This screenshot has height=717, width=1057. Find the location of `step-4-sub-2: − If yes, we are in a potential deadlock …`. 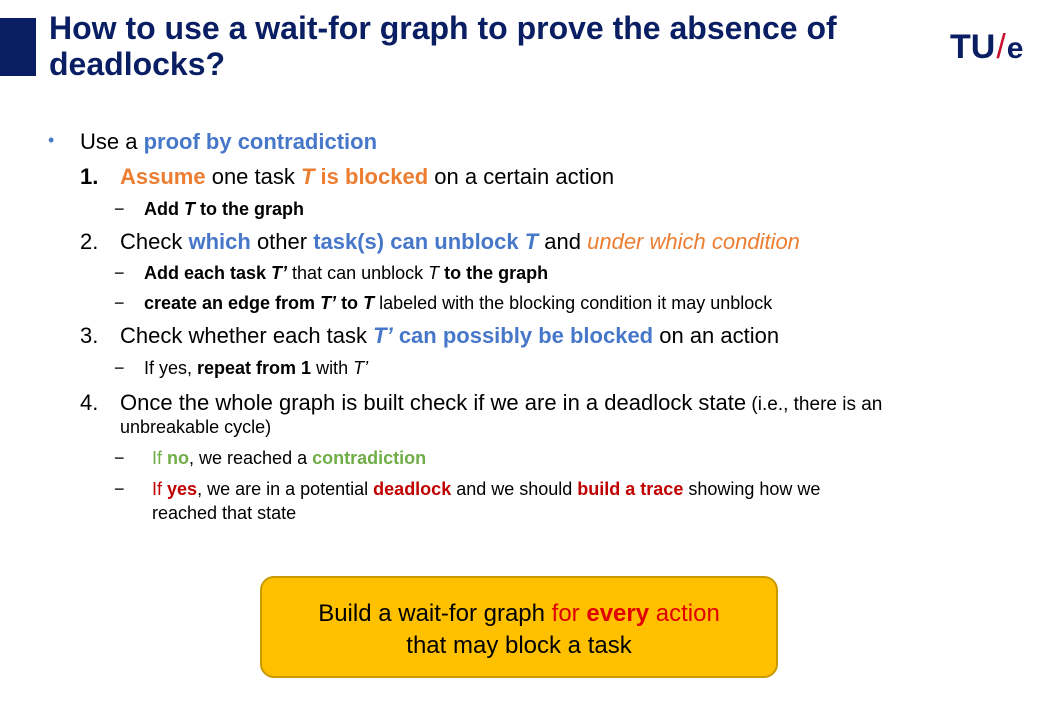

step-4-sub-2: − If yes, we are in a potential deadlock … is located at coordinates (467, 489).